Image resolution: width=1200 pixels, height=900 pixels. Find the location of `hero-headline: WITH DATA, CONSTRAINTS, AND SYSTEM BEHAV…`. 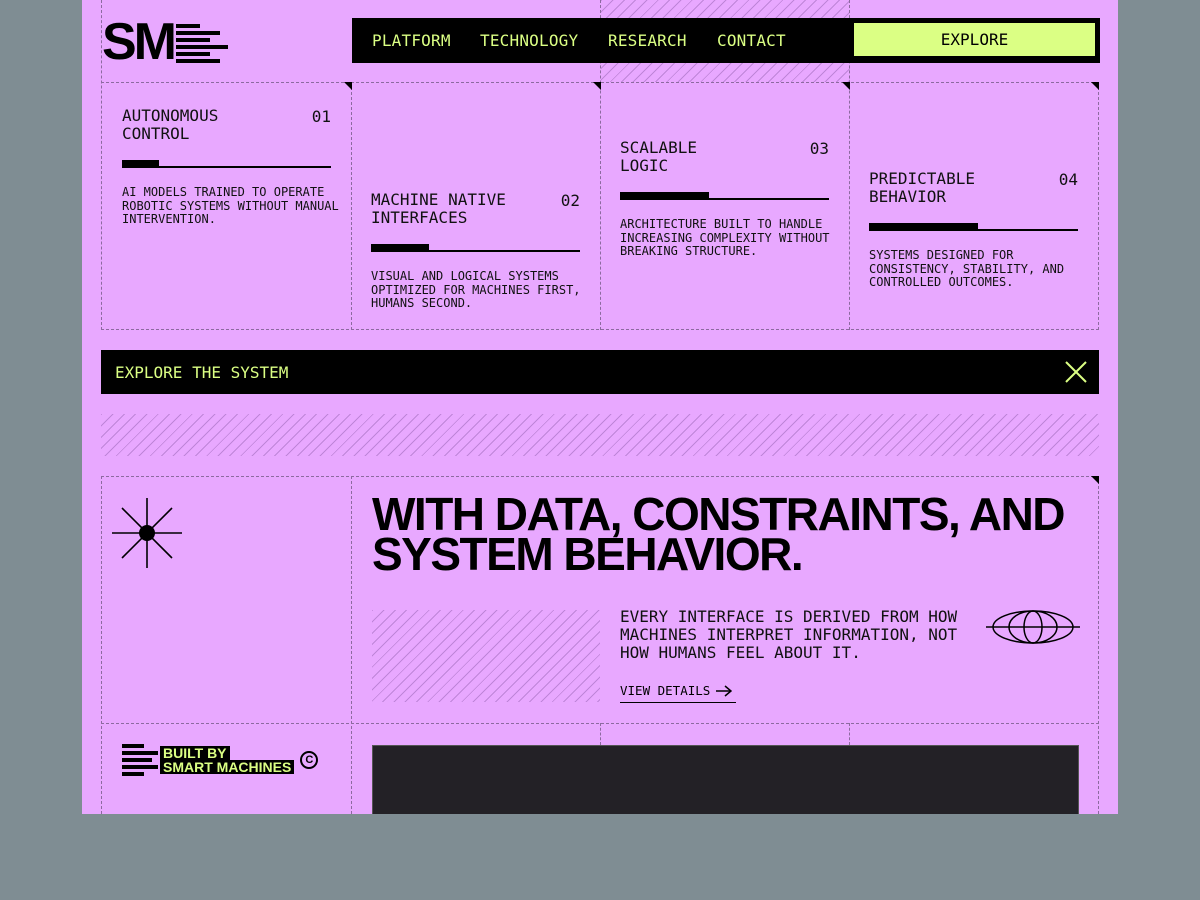

hero-headline: WITH DATA, CONSTRAINTS, AND SYSTEM BEHAV… is located at coordinates (719, 534).